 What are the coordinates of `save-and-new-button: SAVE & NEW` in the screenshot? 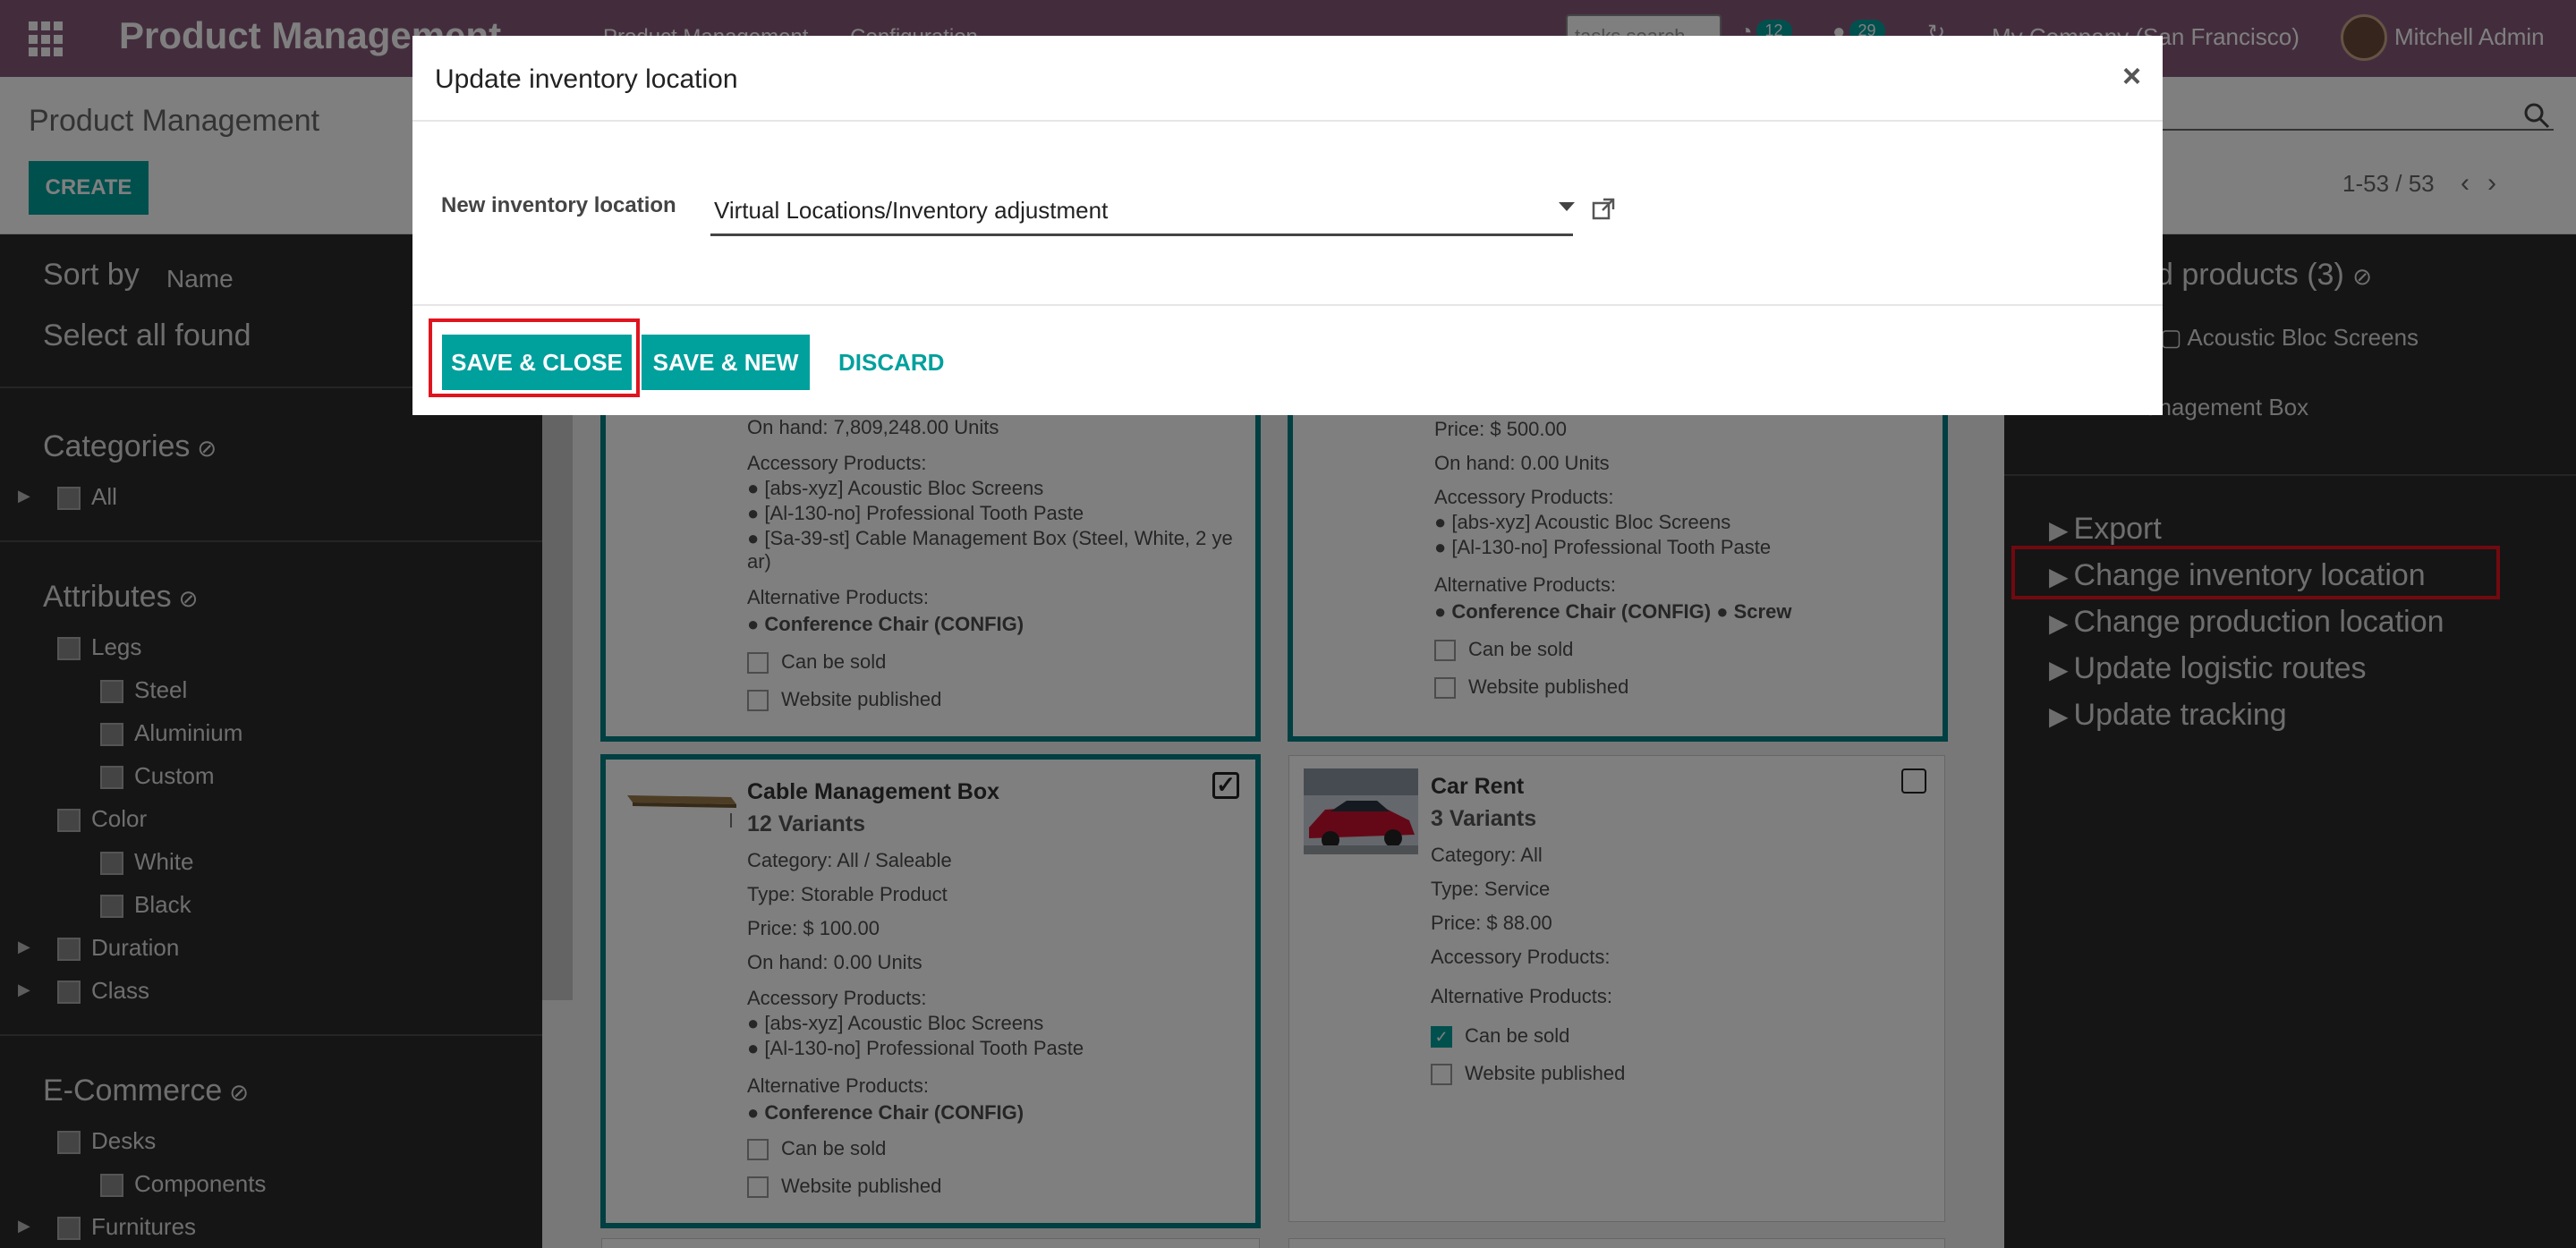 It's located at (726, 362).